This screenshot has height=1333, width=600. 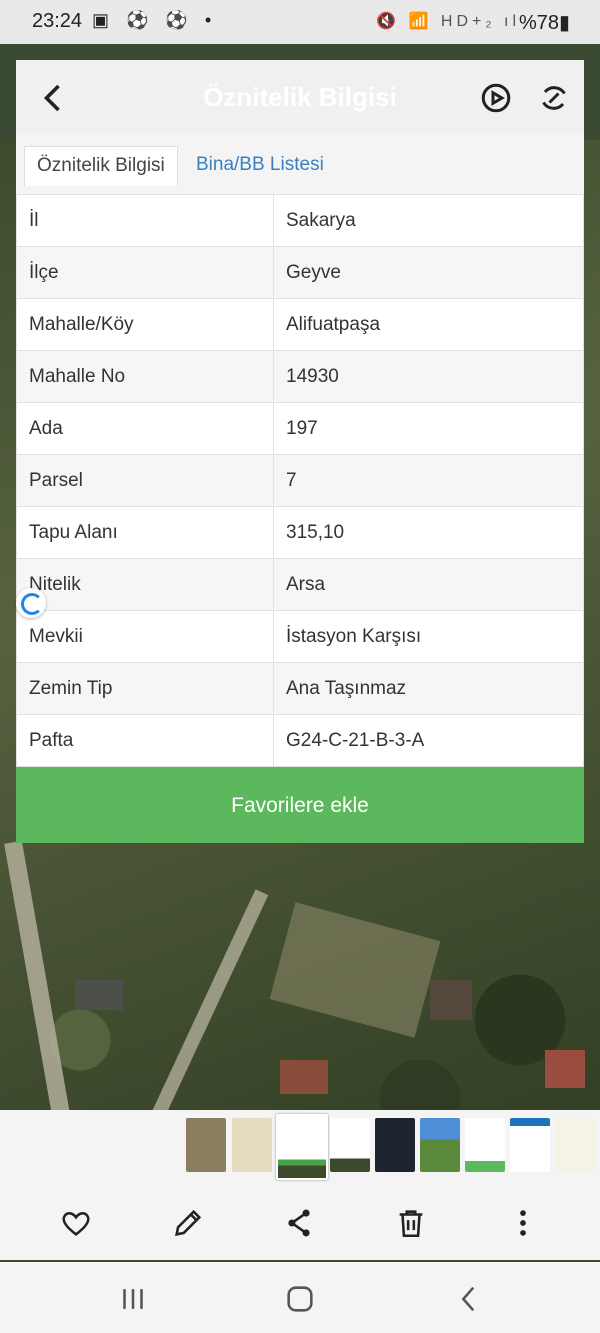 What do you see at coordinates (145, 428) in the screenshot?
I see `attribute-key: Ada` at bounding box center [145, 428].